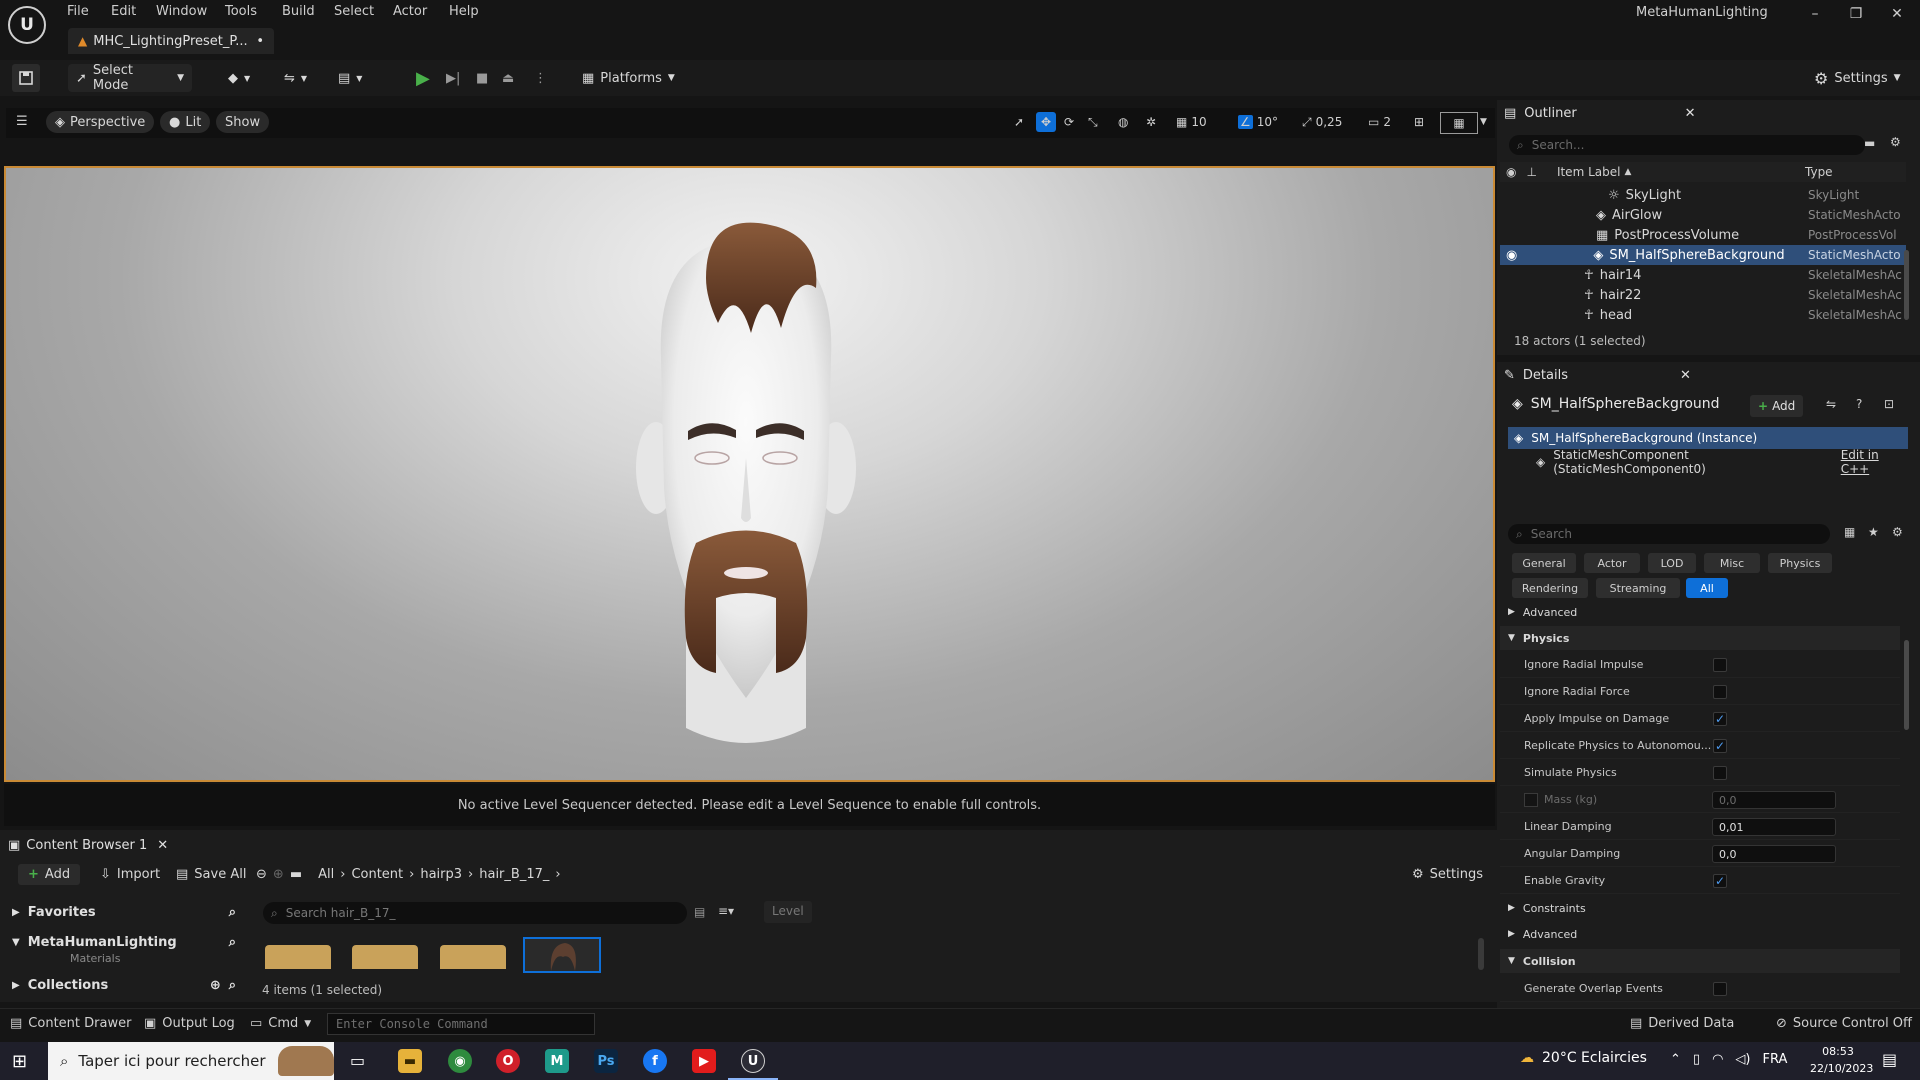  What do you see at coordinates (1703, 275) in the screenshot?
I see `outliner-row: ☥ hair14 SkeletalMeshAc` at bounding box center [1703, 275].